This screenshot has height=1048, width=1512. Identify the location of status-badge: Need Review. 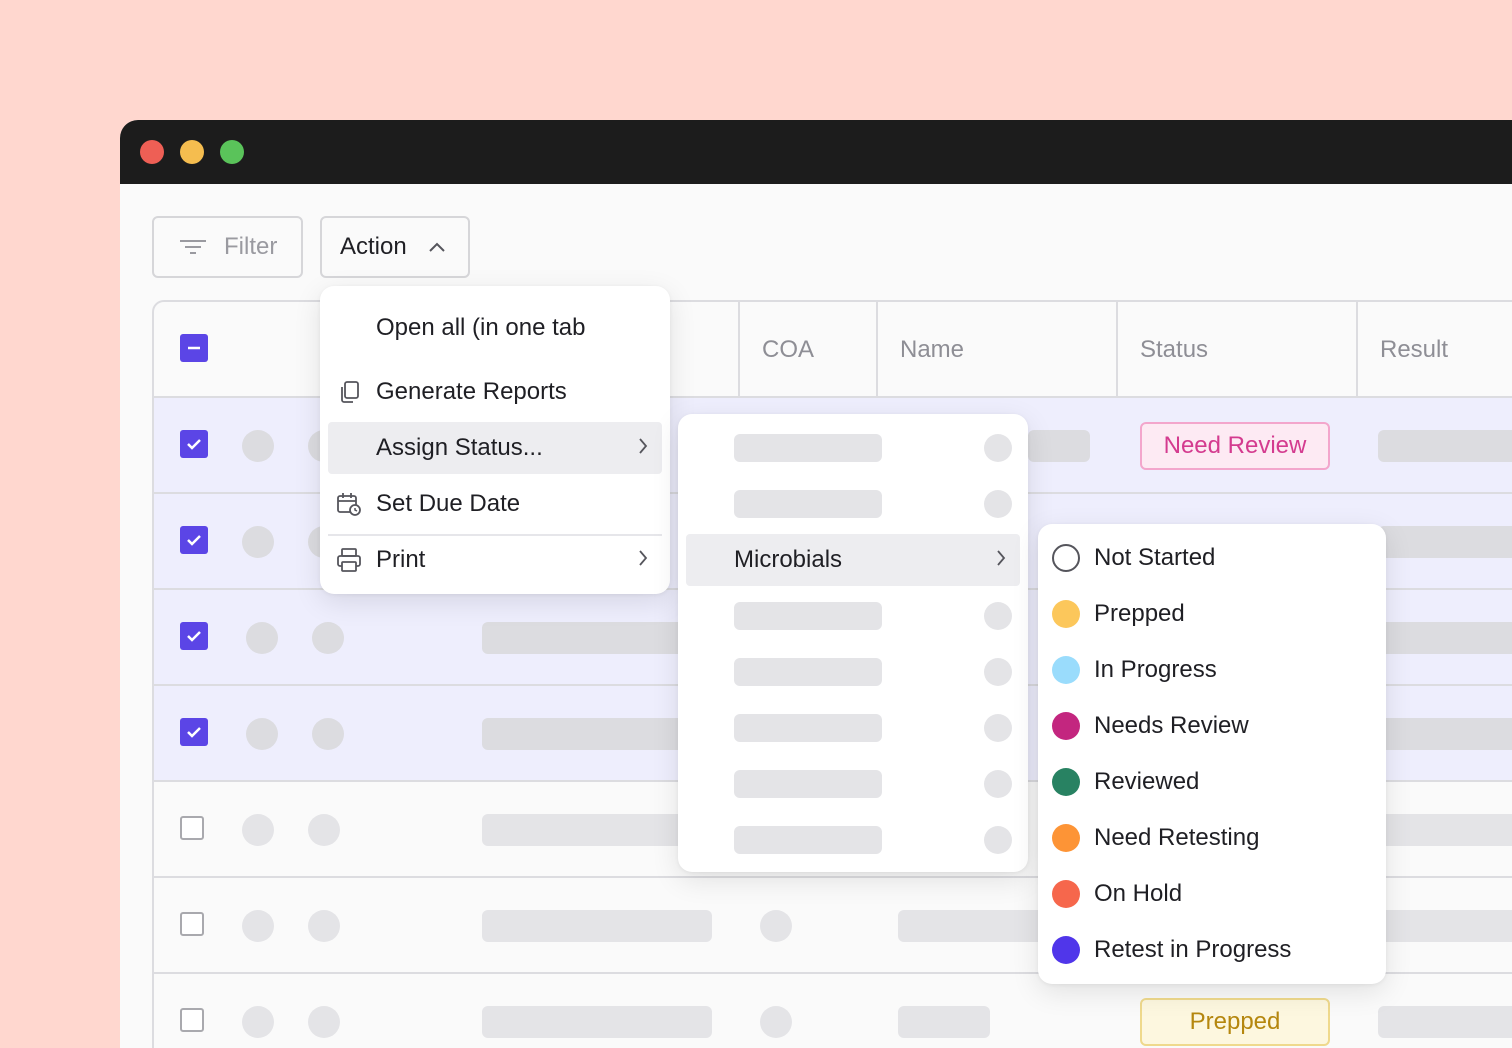
(1235, 446).